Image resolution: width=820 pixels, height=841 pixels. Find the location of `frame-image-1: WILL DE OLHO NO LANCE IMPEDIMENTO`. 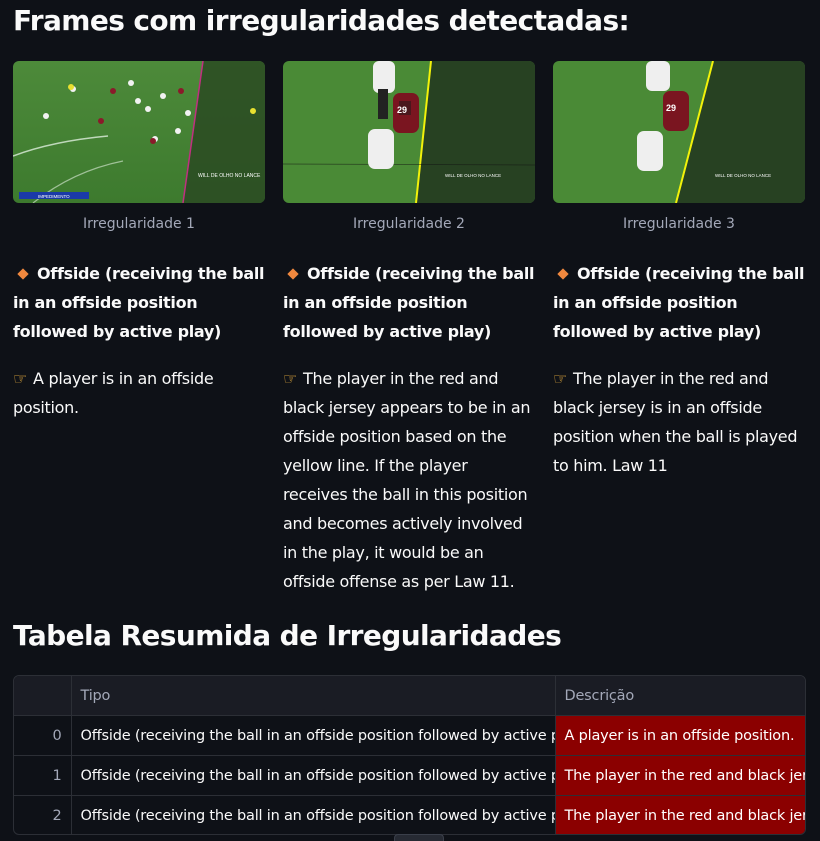

frame-image-1: WILL DE OLHO NO LANCE IMPEDIMENTO is located at coordinates (139, 132).